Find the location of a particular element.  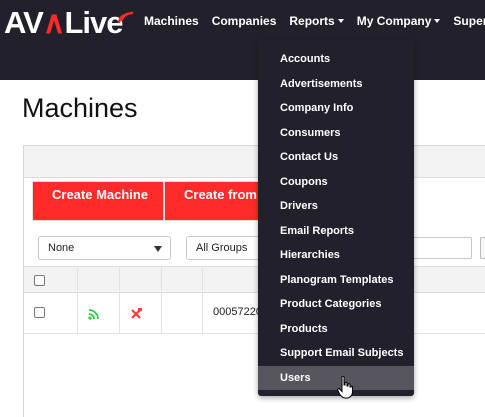

group-select-value: All Groups is located at coordinates (222, 248).